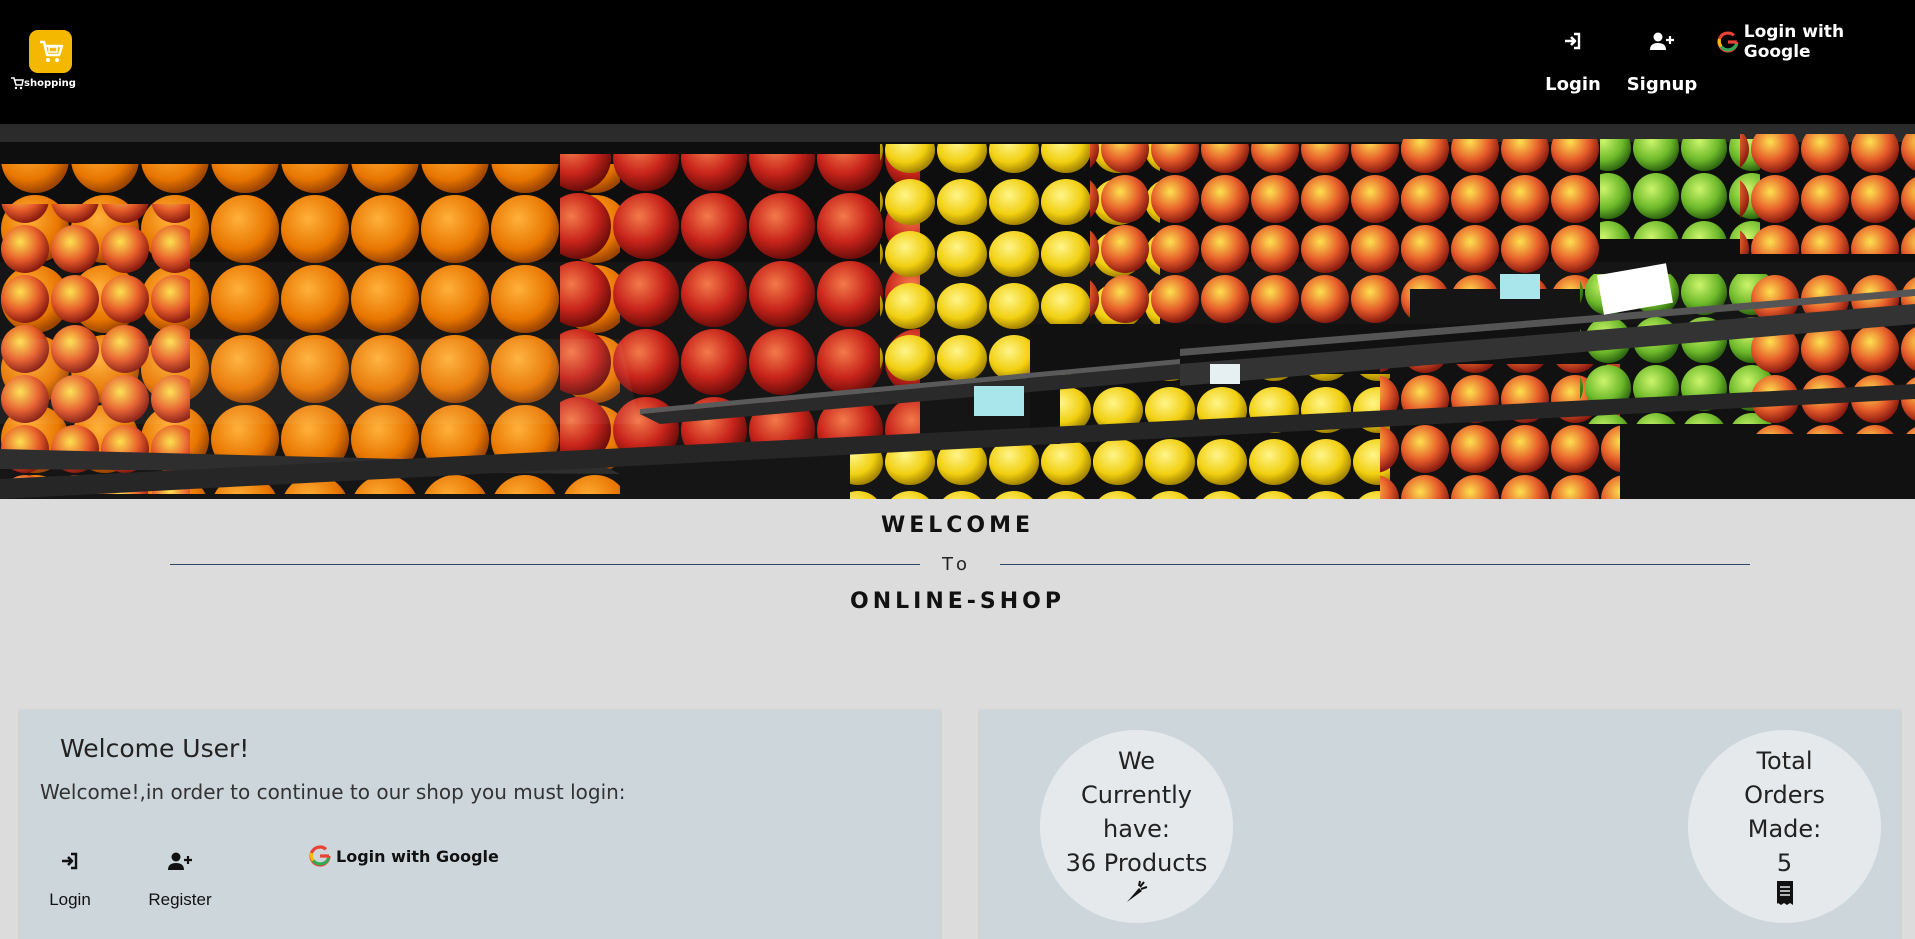 This screenshot has height=939, width=1915. Describe the element at coordinates (417, 856) in the screenshot. I see `card-google-label: Login with Google` at that location.